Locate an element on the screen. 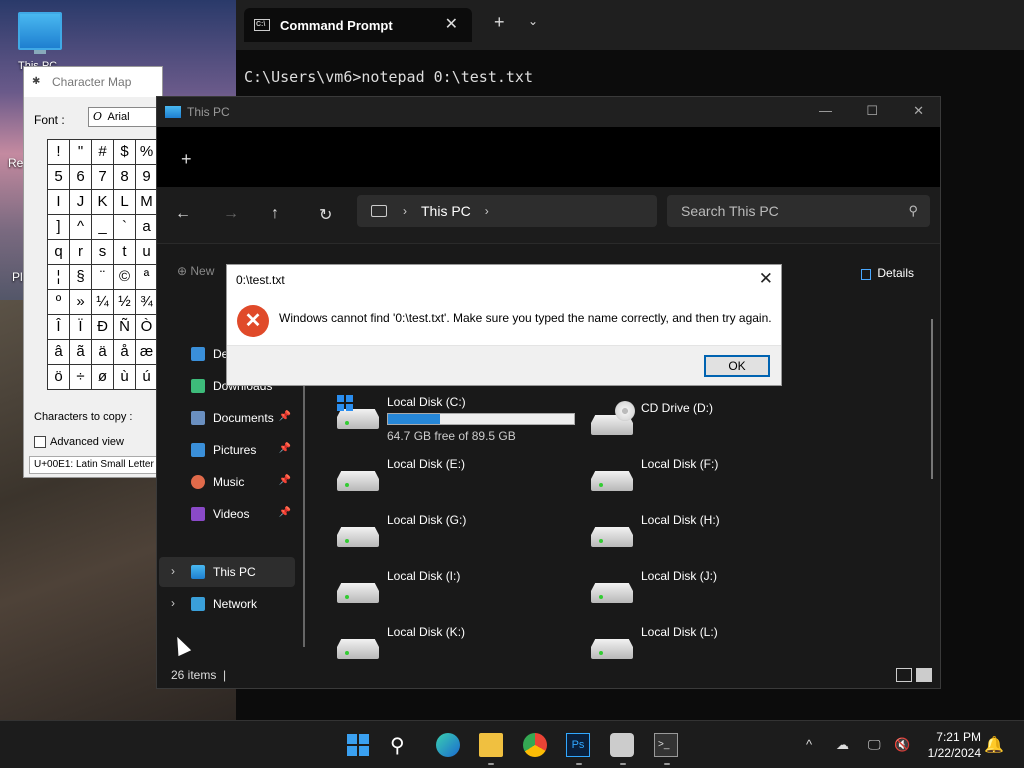 This screenshot has height=768, width=1024. character-cell: ] is located at coordinates (59, 227).